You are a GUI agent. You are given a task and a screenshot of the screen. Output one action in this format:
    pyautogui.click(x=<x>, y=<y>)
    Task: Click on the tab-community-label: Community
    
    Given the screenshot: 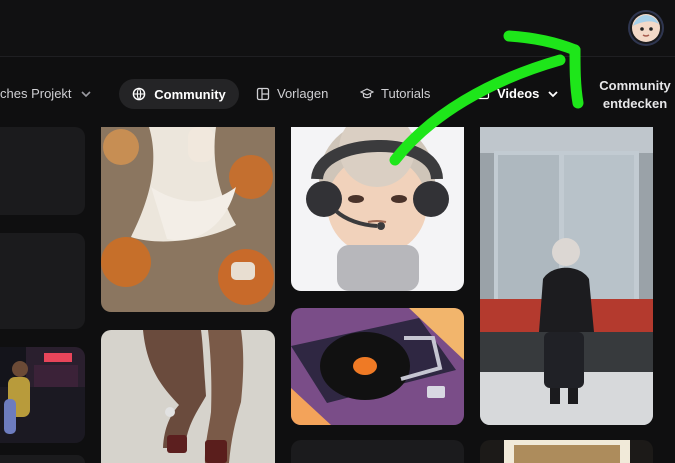 What is the action you would take?
    pyautogui.click(x=190, y=94)
    